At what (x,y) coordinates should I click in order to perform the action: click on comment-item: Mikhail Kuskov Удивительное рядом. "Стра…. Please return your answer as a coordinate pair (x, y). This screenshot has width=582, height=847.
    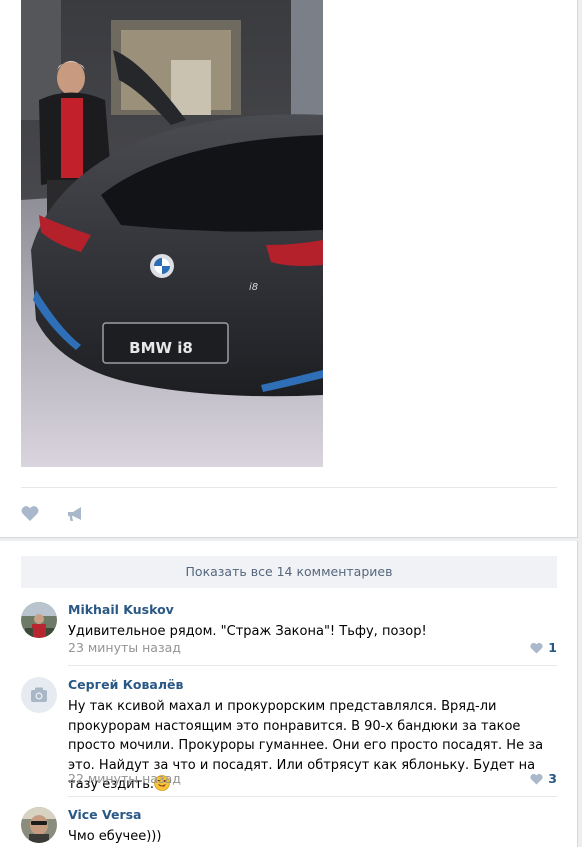
    Looking at the image, I should click on (289, 634).